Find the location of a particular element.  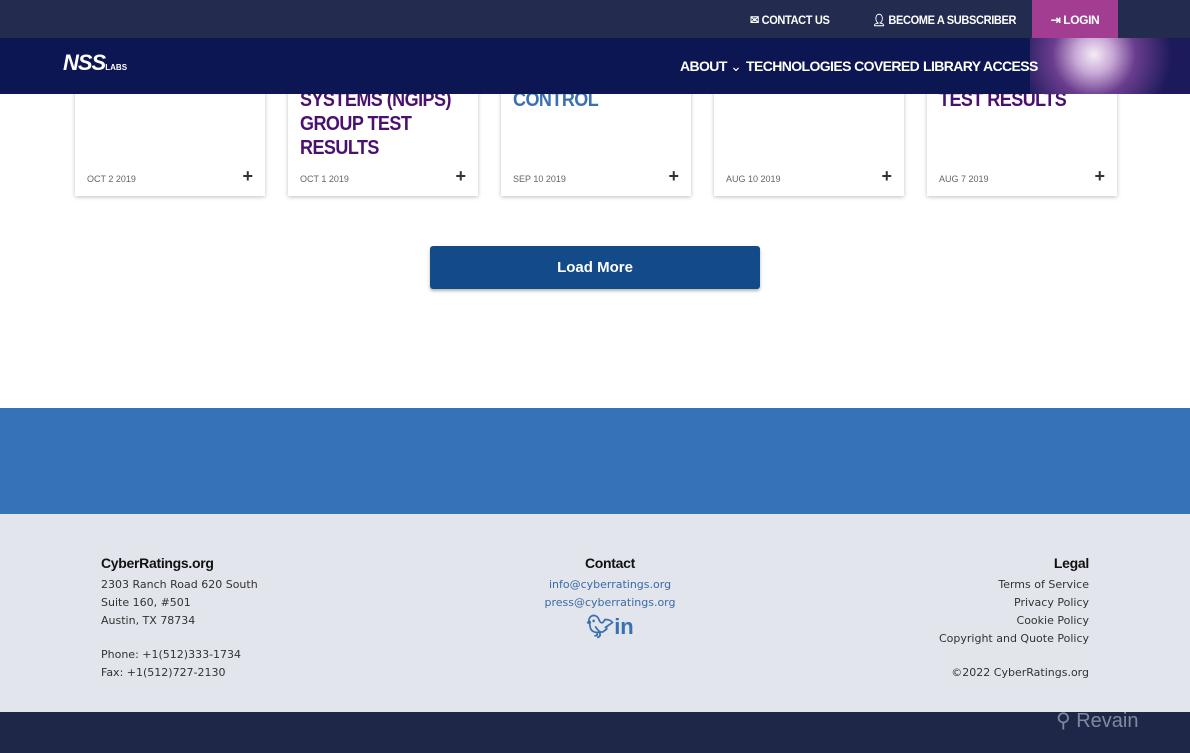

info-email-link: info@cyberratings.org is located at coordinates (610, 585).